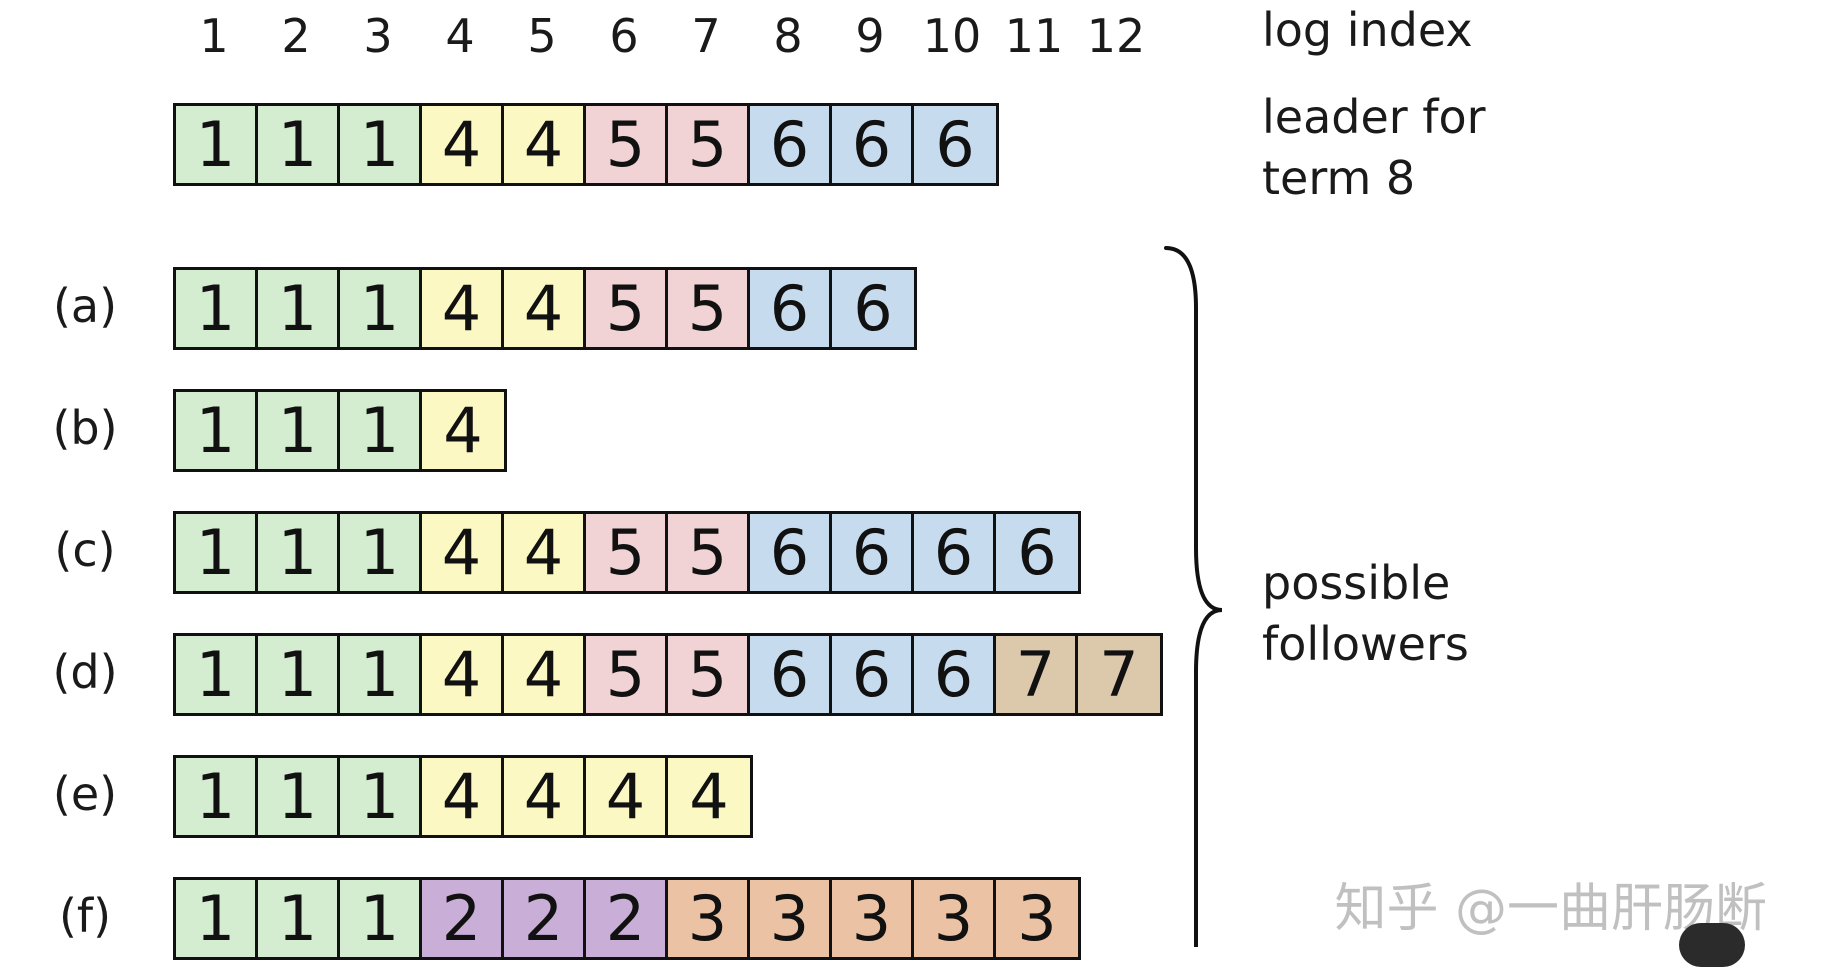  Describe the element at coordinates (709, 796) in the screenshot. I see `follower-e-entry-7: 4` at that location.